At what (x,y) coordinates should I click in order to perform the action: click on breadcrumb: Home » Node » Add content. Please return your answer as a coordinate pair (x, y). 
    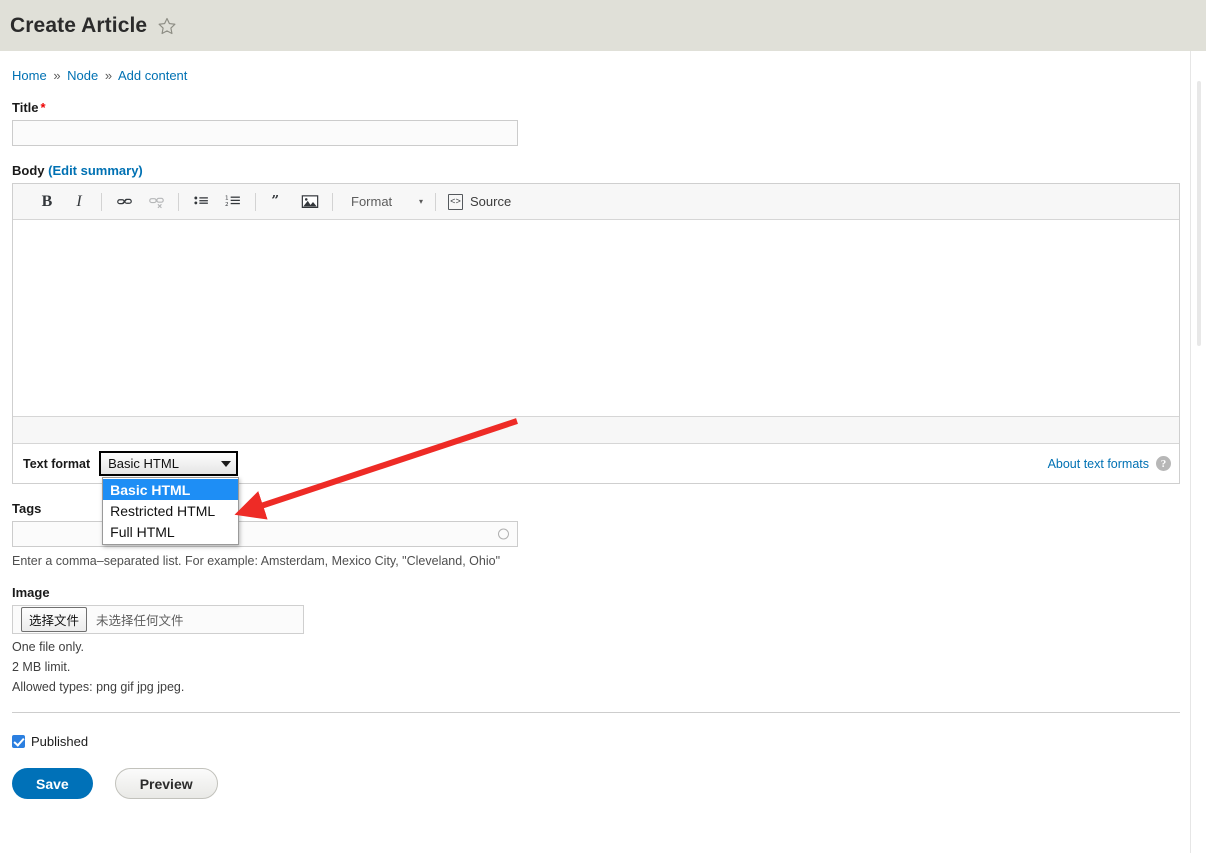
    Looking at the image, I should click on (603, 67).